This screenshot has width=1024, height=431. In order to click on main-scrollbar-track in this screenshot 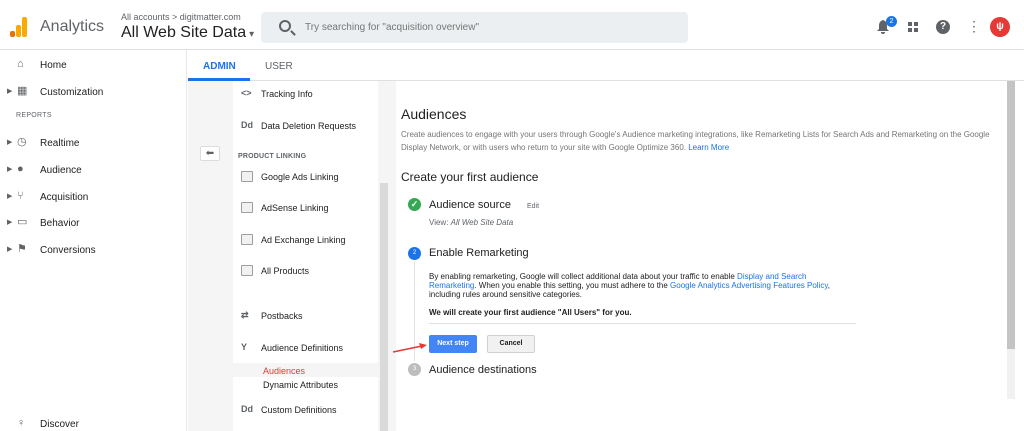, I will do `click(1011, 374)`.